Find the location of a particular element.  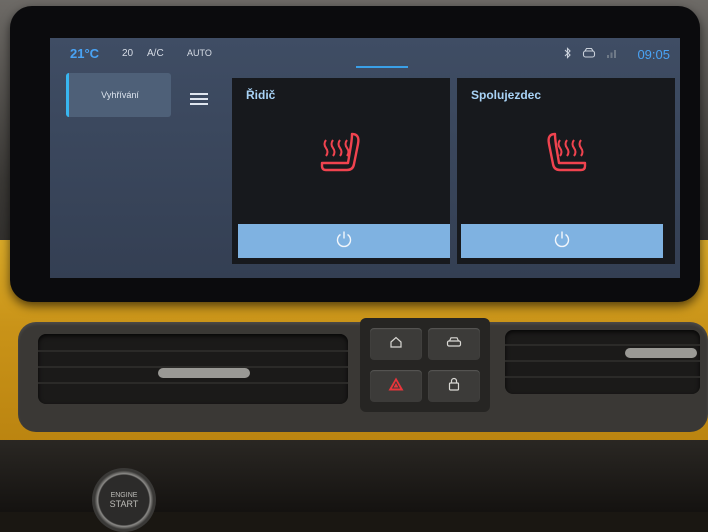

lock-button is located at coordinates (454, 386).